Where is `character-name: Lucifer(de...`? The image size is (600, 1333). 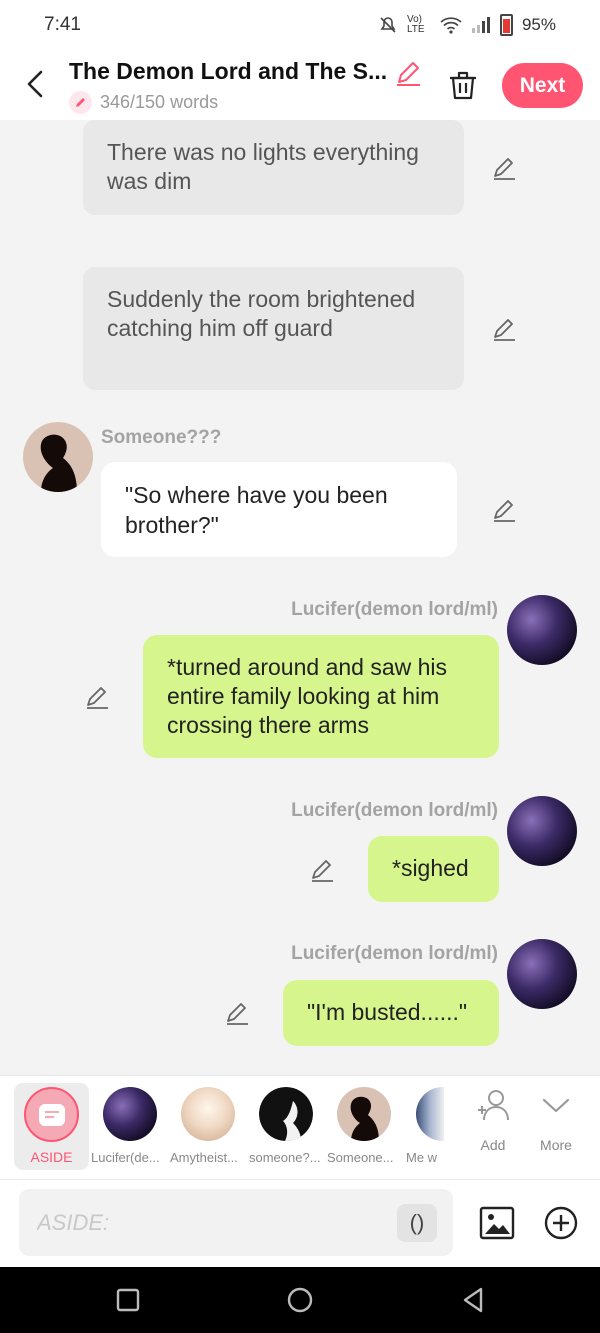
character-name: Lucifer(de... is located at coordinates (125, 1157).